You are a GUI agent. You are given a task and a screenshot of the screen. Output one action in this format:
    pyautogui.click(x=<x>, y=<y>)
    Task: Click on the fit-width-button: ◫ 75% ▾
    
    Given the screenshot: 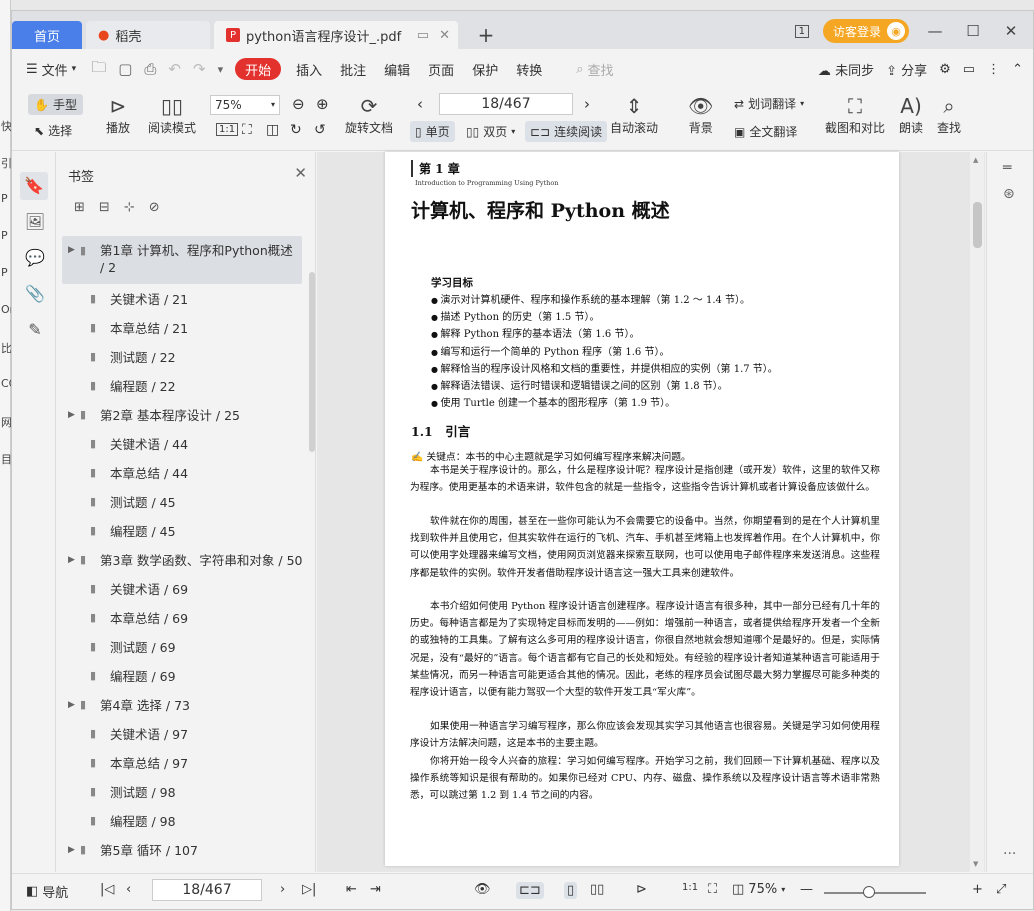 What is the action you would take?
    pyautogui.click(x=758, y=889)
    